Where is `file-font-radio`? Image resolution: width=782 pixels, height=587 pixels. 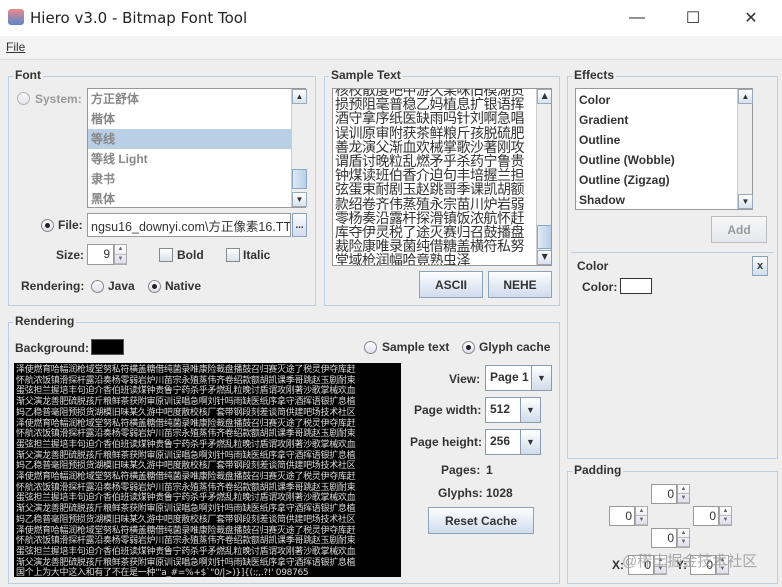
file-font-radio is located at coordinates (47, 225).